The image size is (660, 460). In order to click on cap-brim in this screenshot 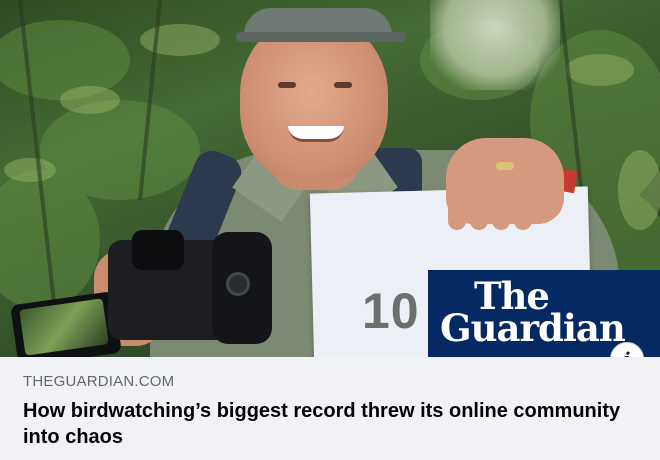, I will do `click(321, 37)`.